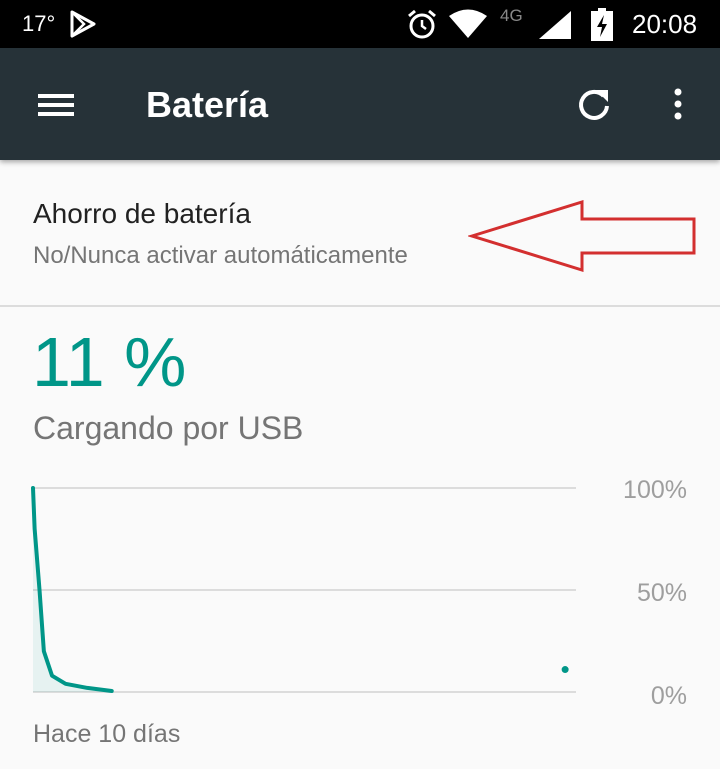  What do you see at coordinates (665, 24) in the screenshot?
I see `clock-text: 20:08` at bounding box center [665, 24].